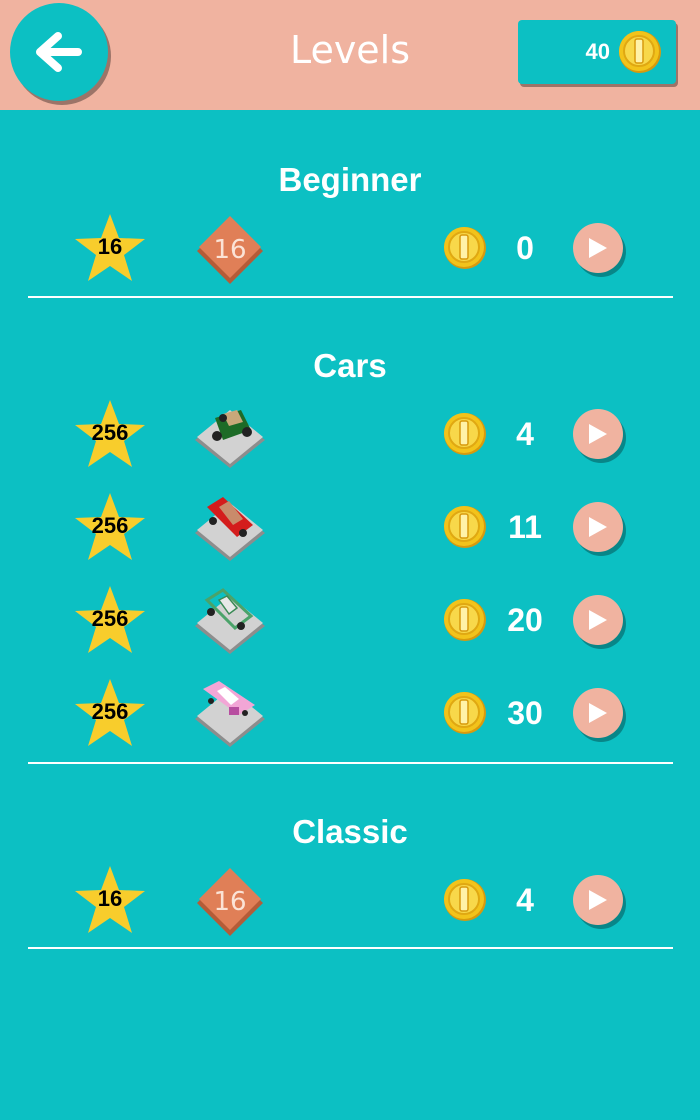  I want to click on level-price: 20, so click(525, 620).